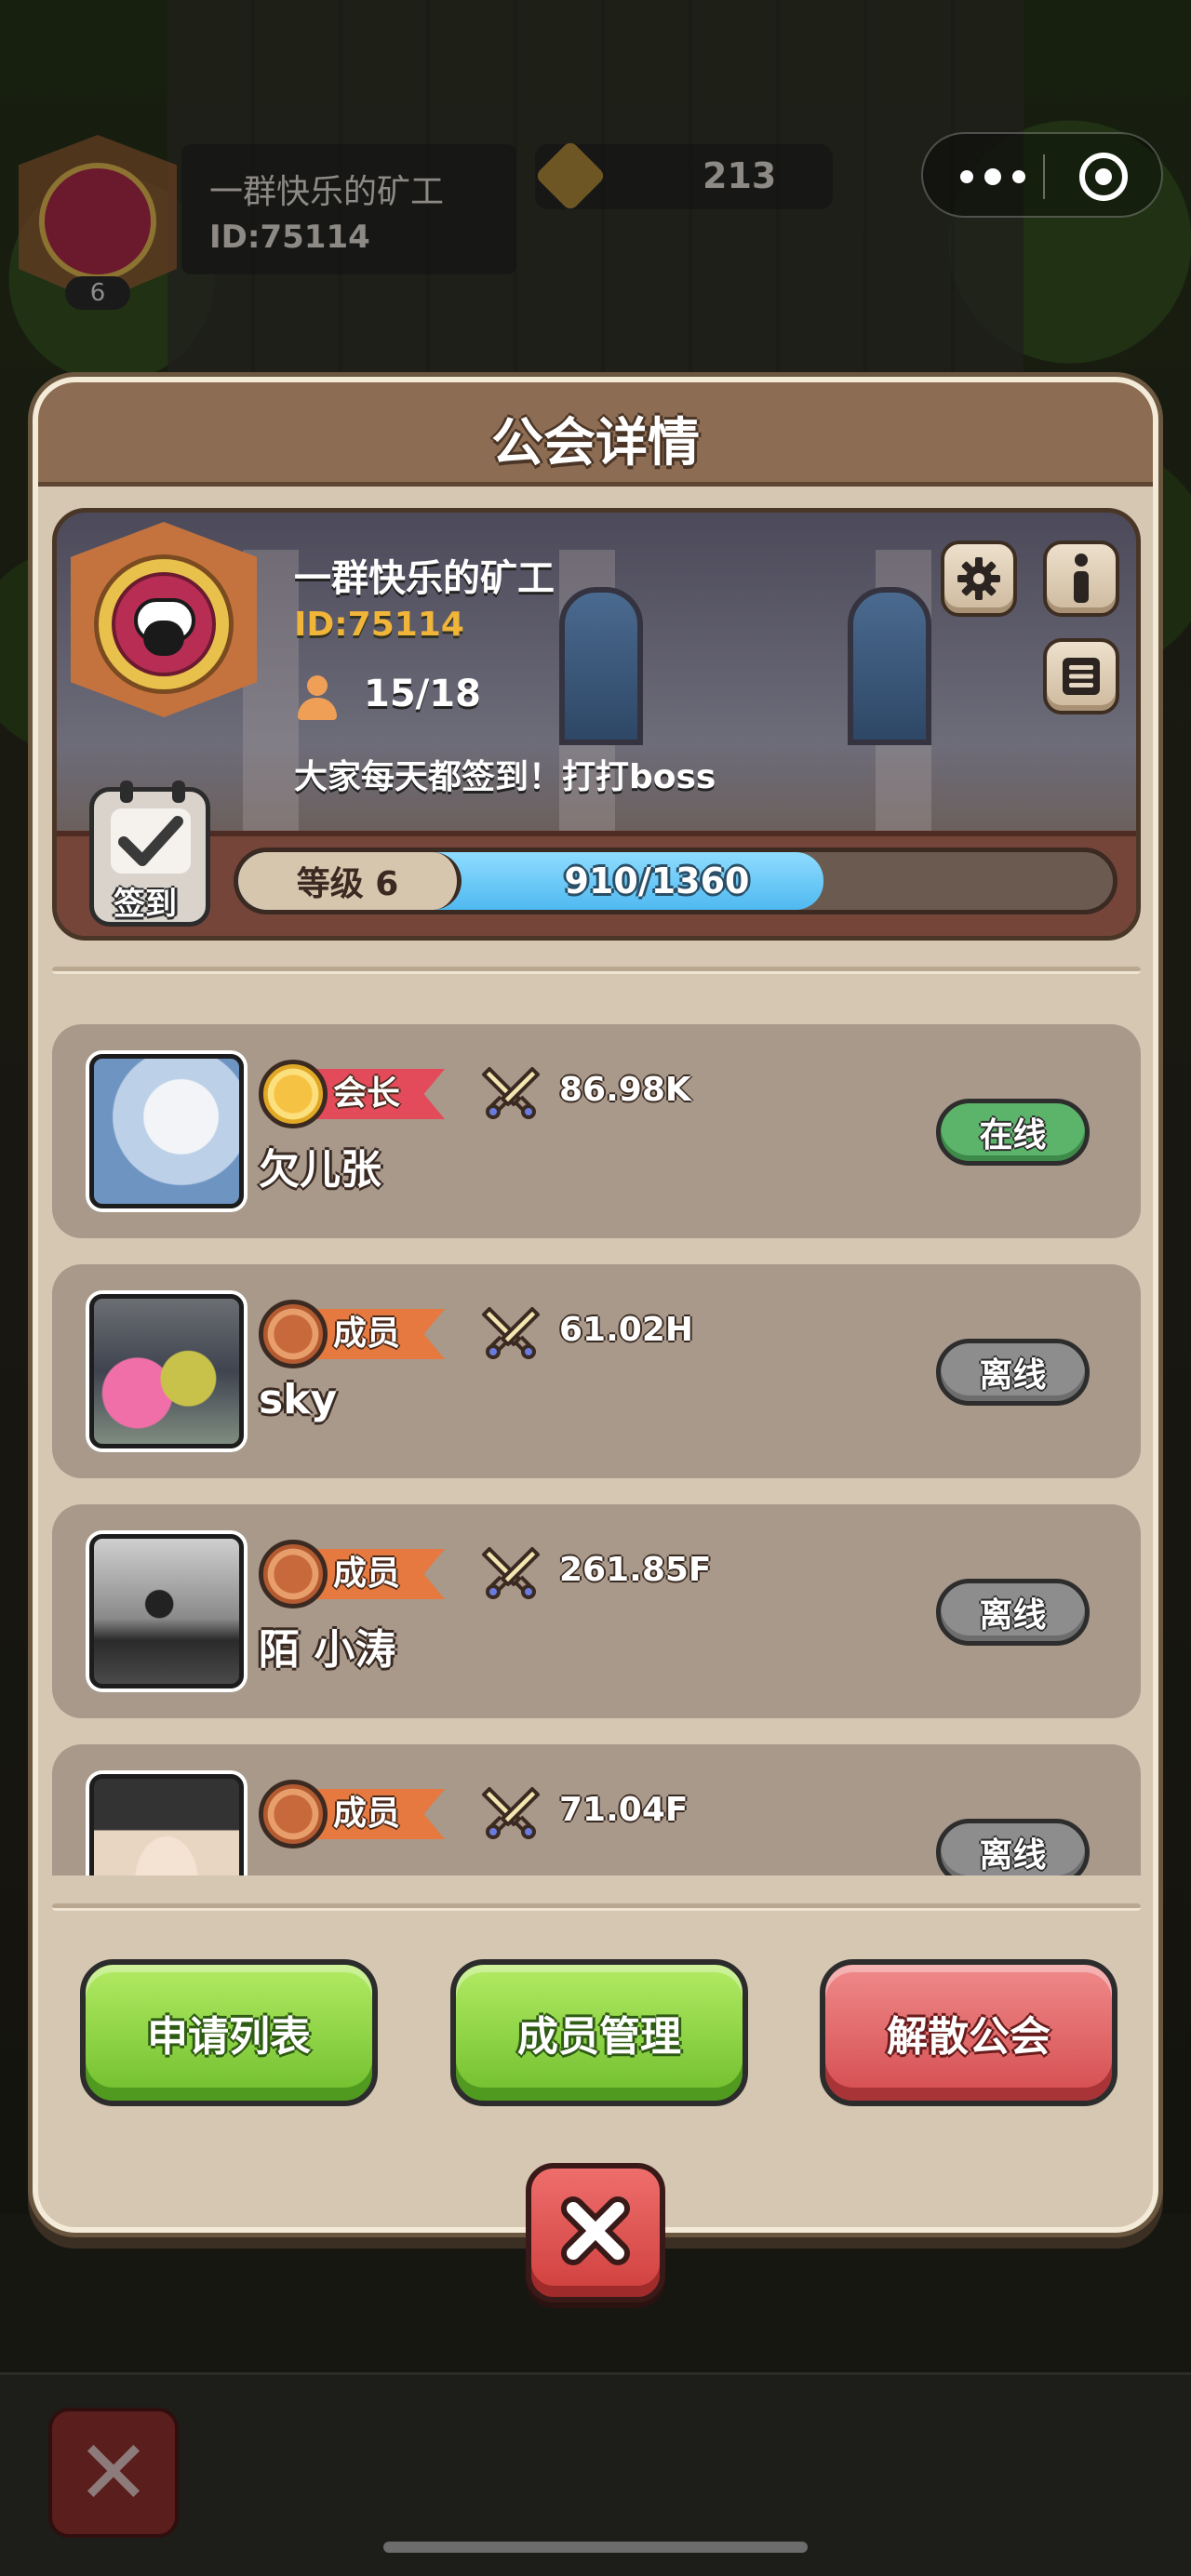 The width and height of the screenshot is (1191, 2576). What do you see at coordinates (289, 237) in the screenshot?
I see `hud-guild-id: ID:75114` at bounding box center [289, 237].